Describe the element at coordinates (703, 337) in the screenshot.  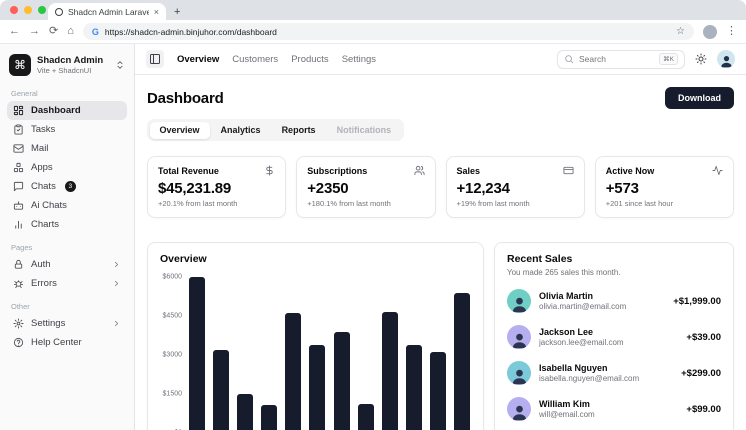
I see `sale-amount: +$39.00` at that location.